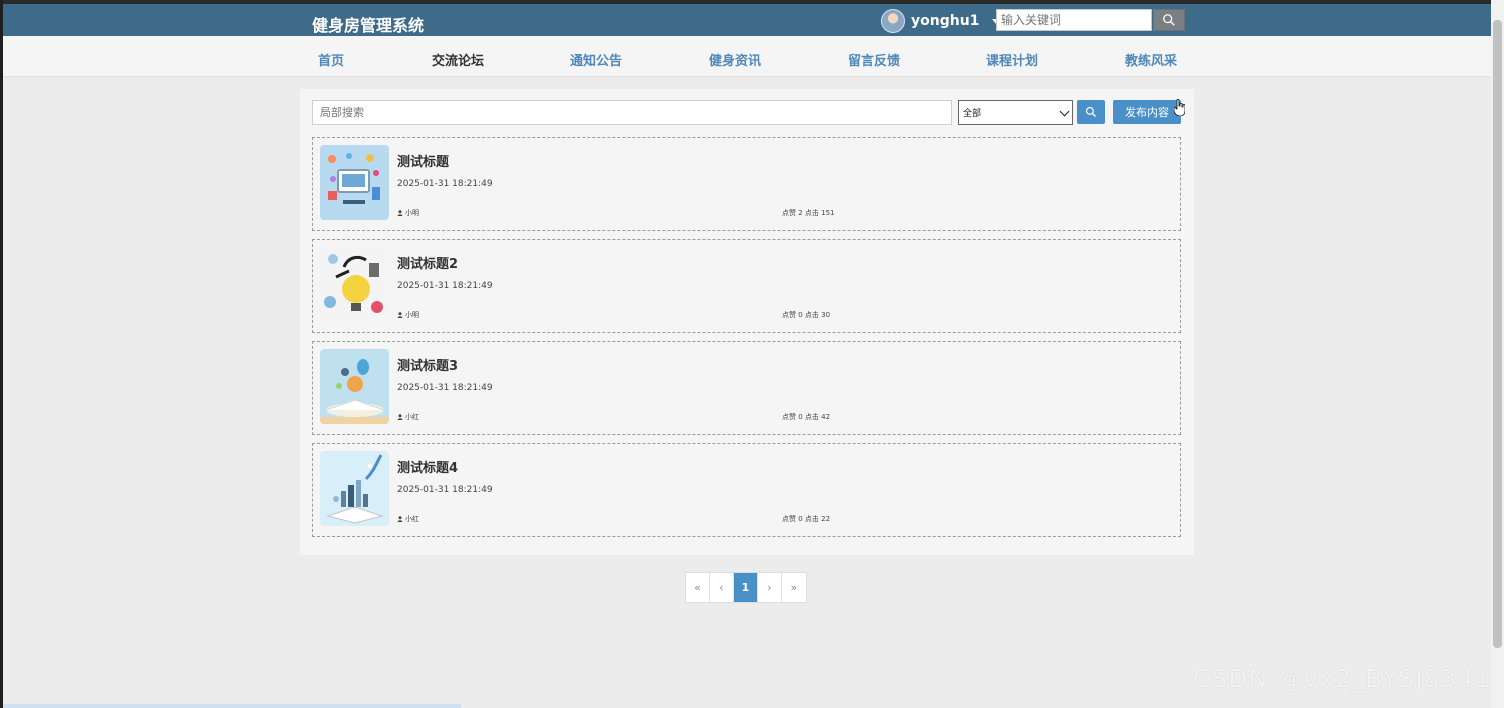 This screenshot has width=1504, height=708. What do you see at coordinates (458, 59) in the screenshot?
I see `nav-item-forum: 交流论坛` at bounding box center [458, 59].